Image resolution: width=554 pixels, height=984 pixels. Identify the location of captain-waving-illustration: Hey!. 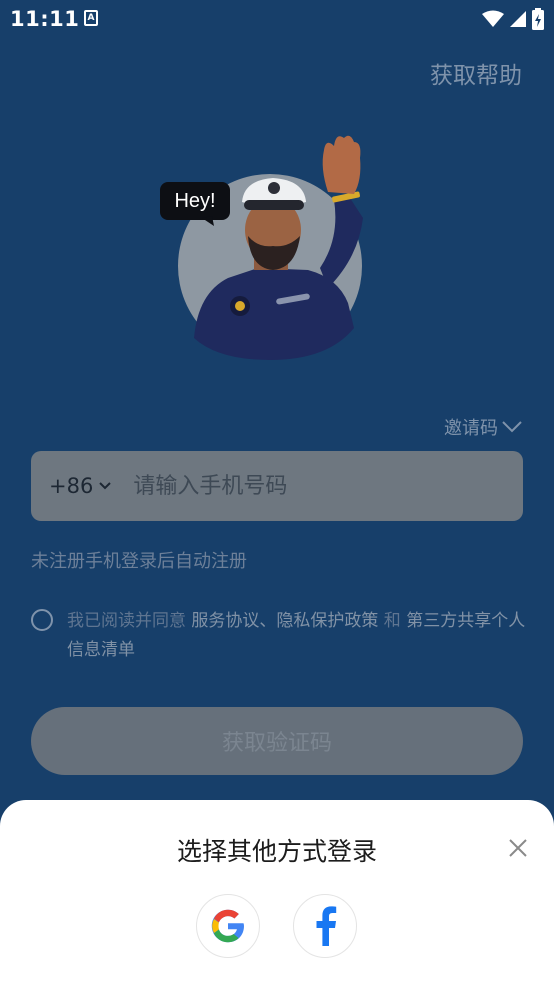
(261, 247).